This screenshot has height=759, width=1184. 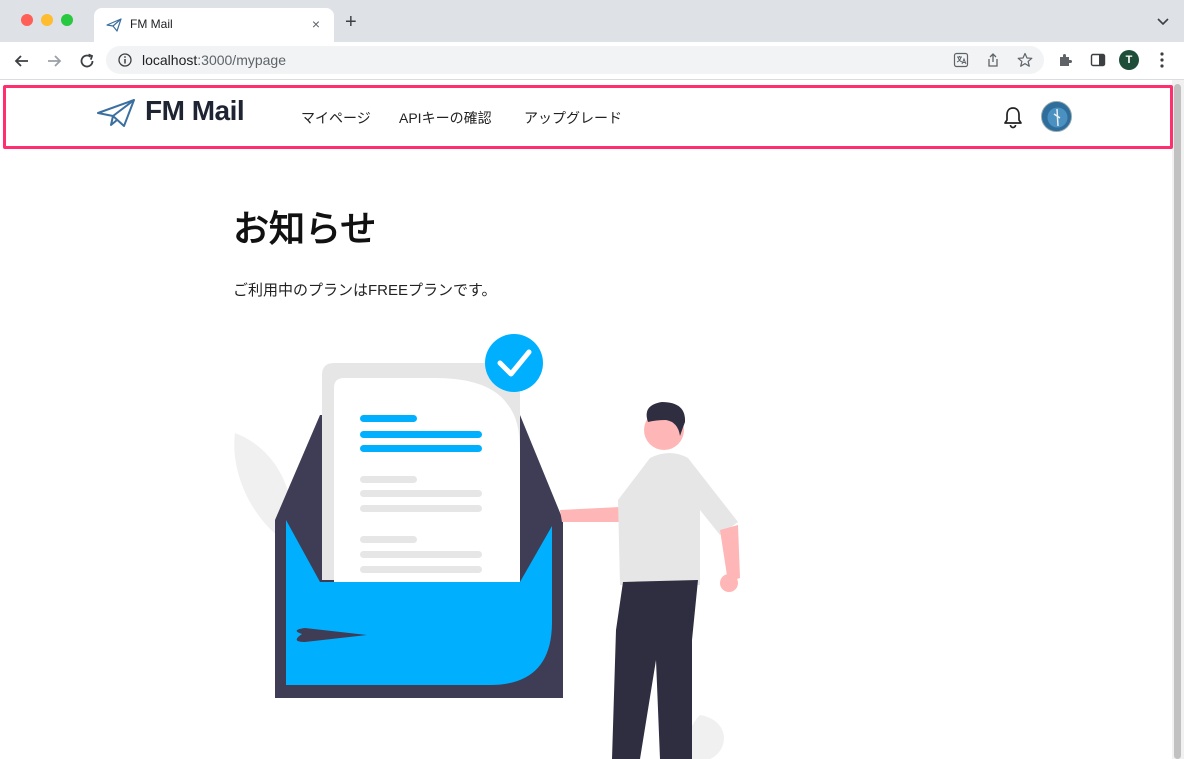 I want to click on tab-close-button: ×, so click(x=316, y=24).